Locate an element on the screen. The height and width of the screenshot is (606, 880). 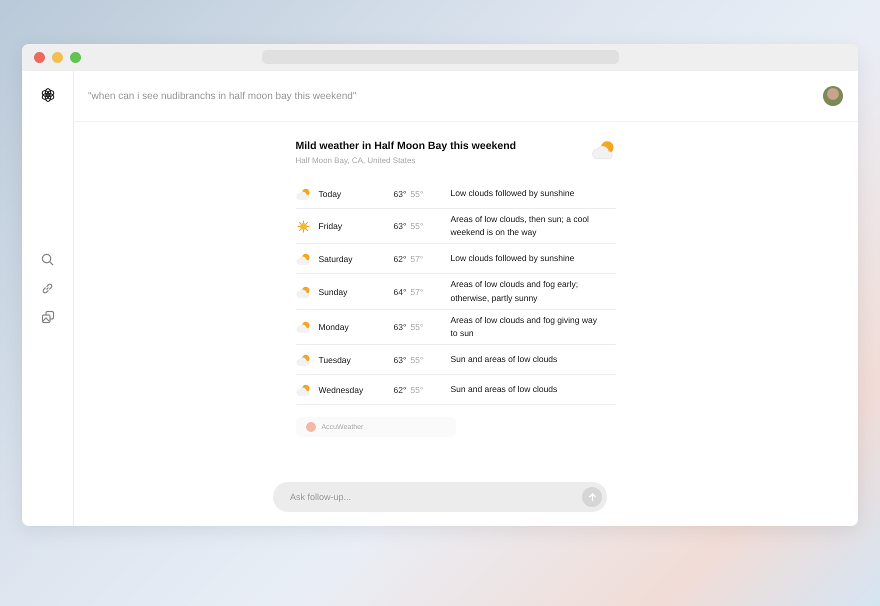
location-text: Half Moon Bay, CA, United States is located at coordinates (356, 160).